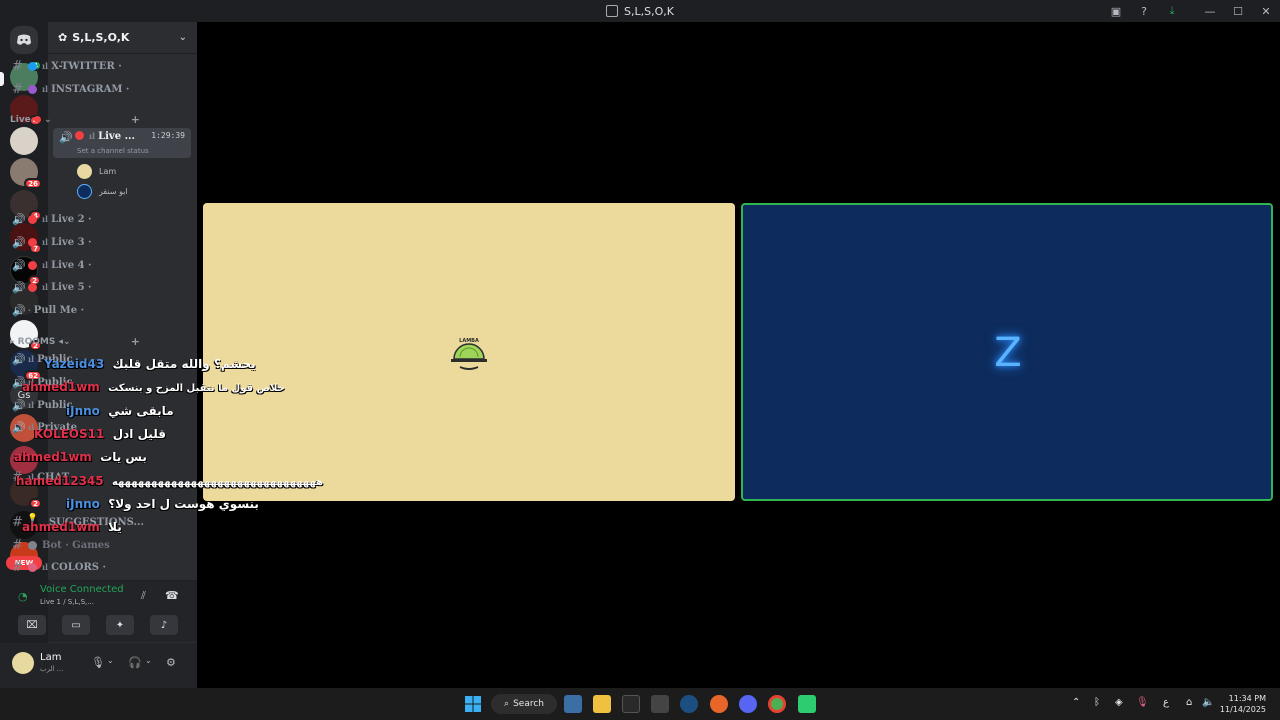 This screenshot has width=1280, height=720. I want to click on windows-start-icon, so click(473, 704).